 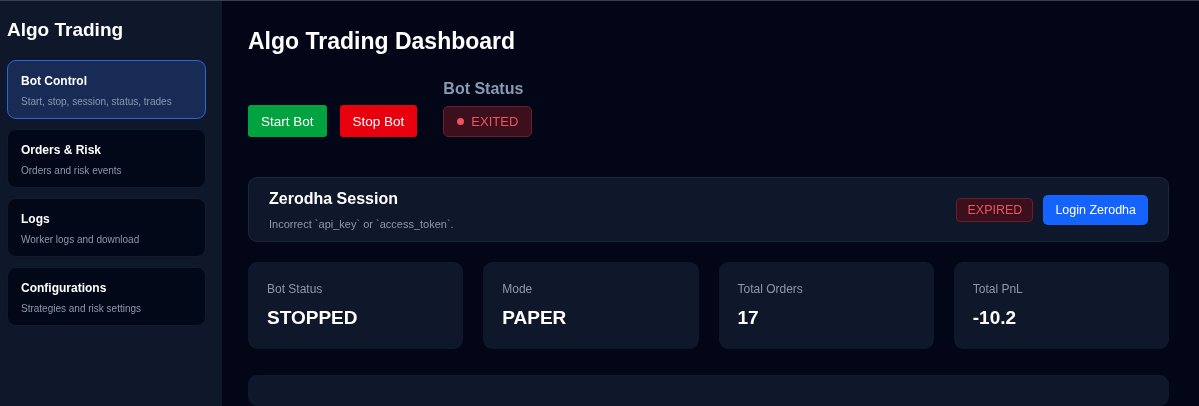 What do you see at coordinates (106, 89) in the screenshot?
I see `nav-item: Bot Control Start, stop, session, status, trades` at bounding box center [106, 89].